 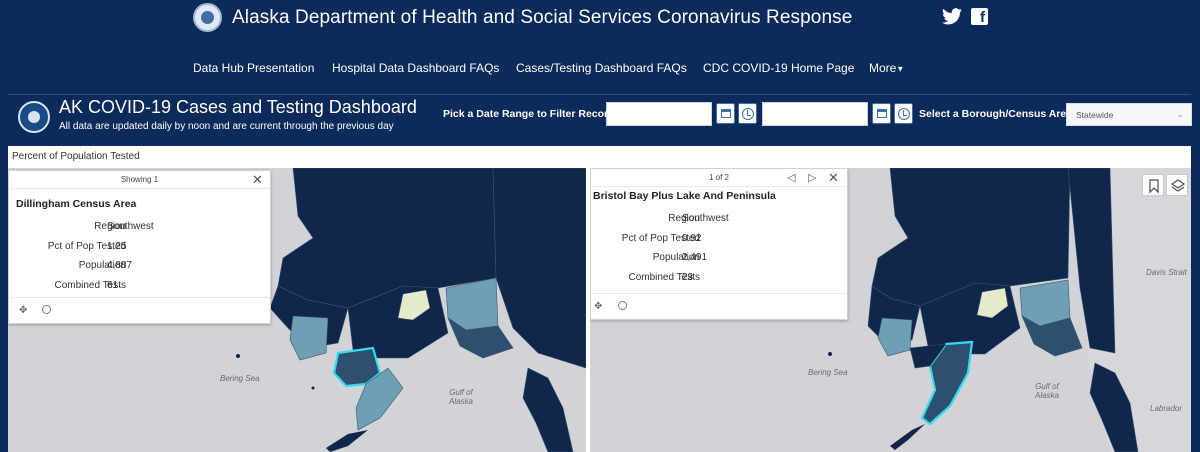 What do you see at coordinates (979, 17) in the screenshot?
I see `facebook-icon: f` at bounding box center [979, 17].